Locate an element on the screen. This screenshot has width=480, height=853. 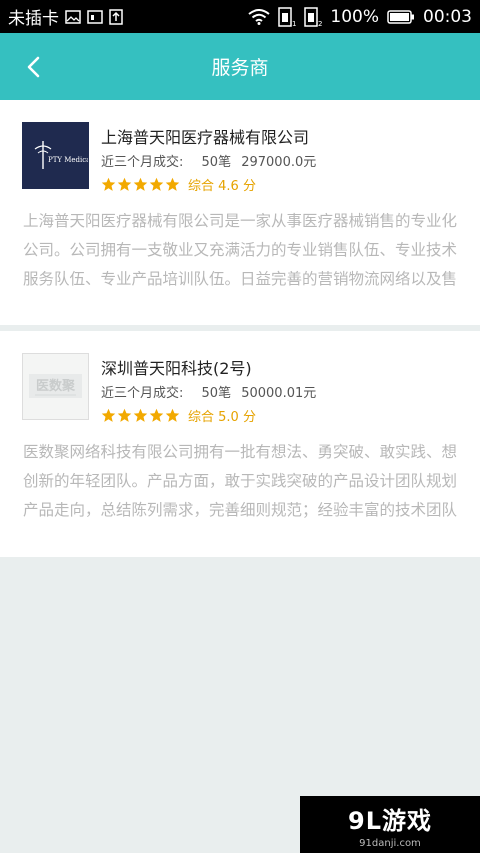
chevron-left-icon is located at coordinates (33, 66).